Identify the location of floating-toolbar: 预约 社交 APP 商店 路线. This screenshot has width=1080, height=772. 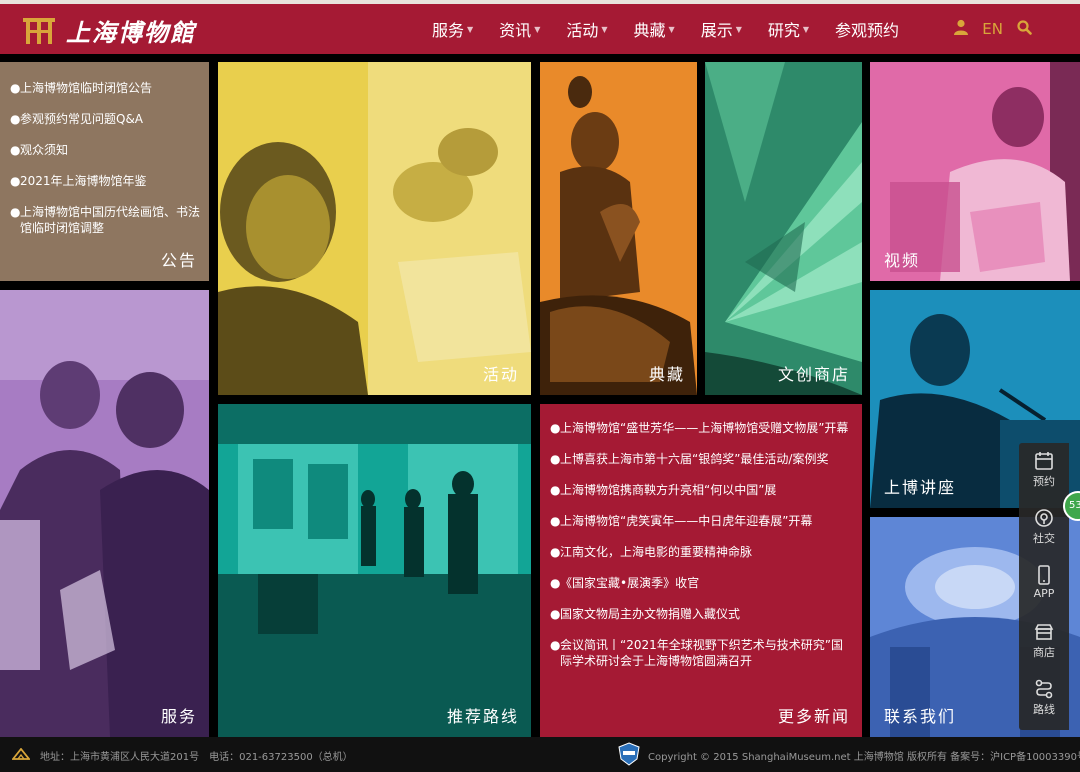
(1044, 586).